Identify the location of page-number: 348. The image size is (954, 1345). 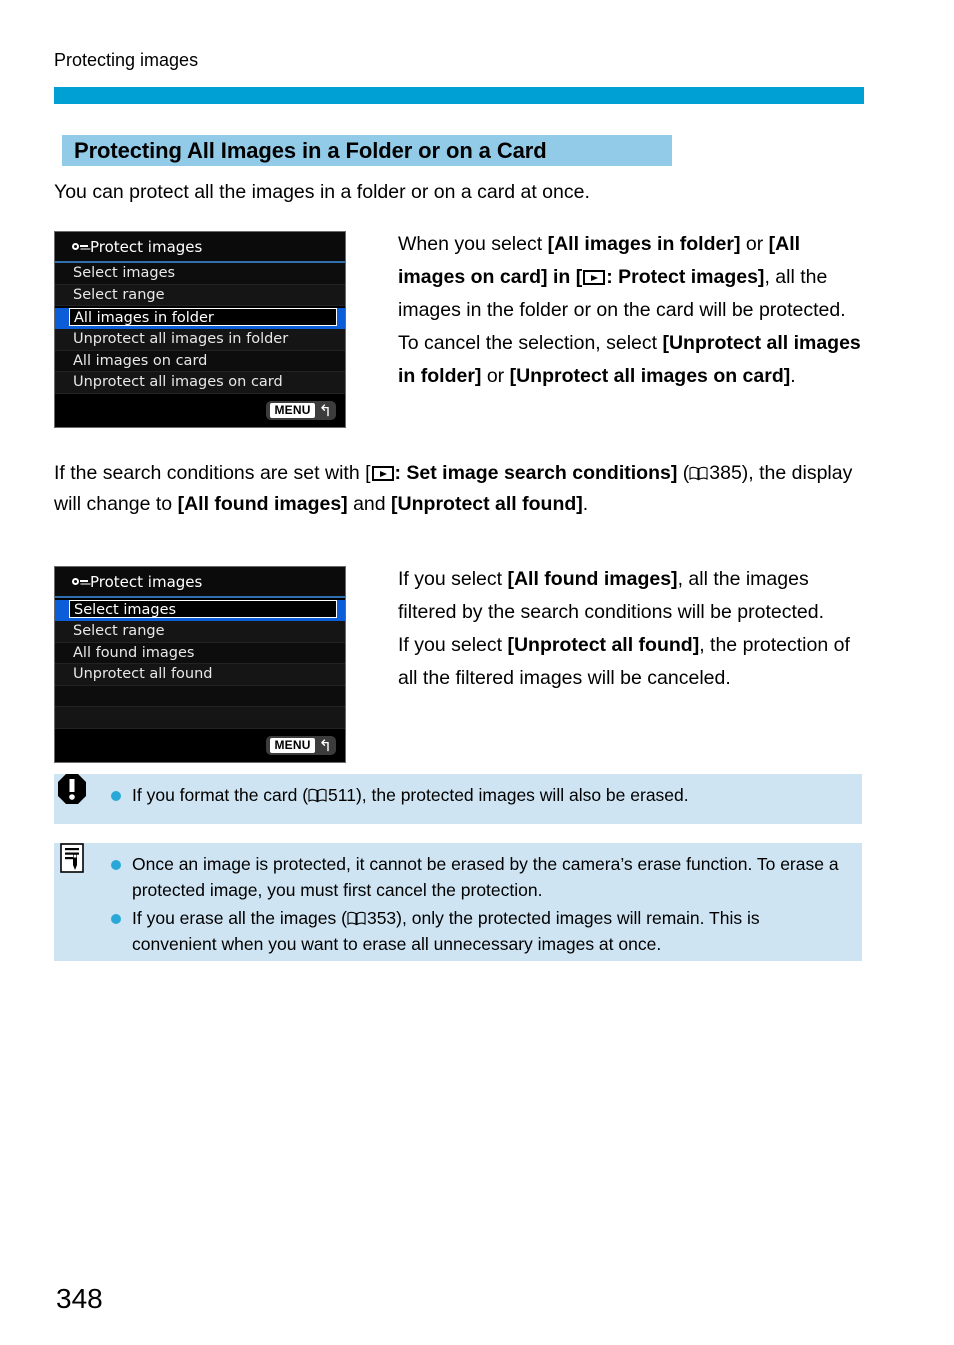
(79, 1298).